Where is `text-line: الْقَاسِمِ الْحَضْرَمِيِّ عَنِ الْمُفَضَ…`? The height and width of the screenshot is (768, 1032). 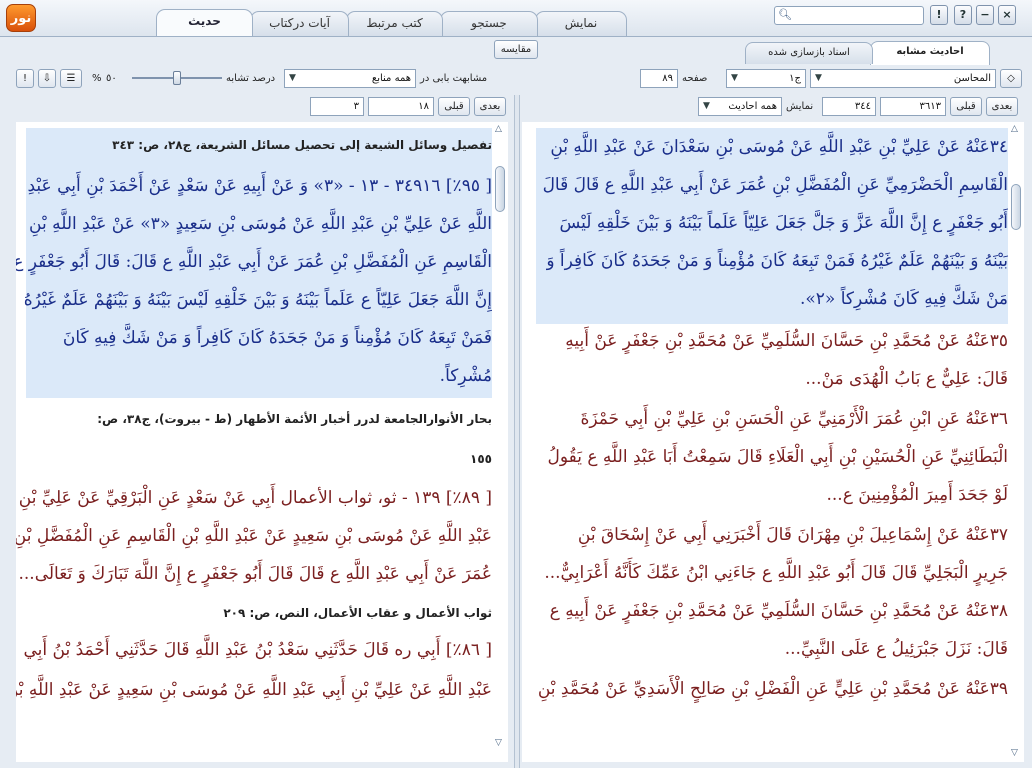
text-line: الْقَاسِمِ الْحَضْرَمِيِّ عَنِ الْمُفَضَ… is located at coordinates (775, 185).